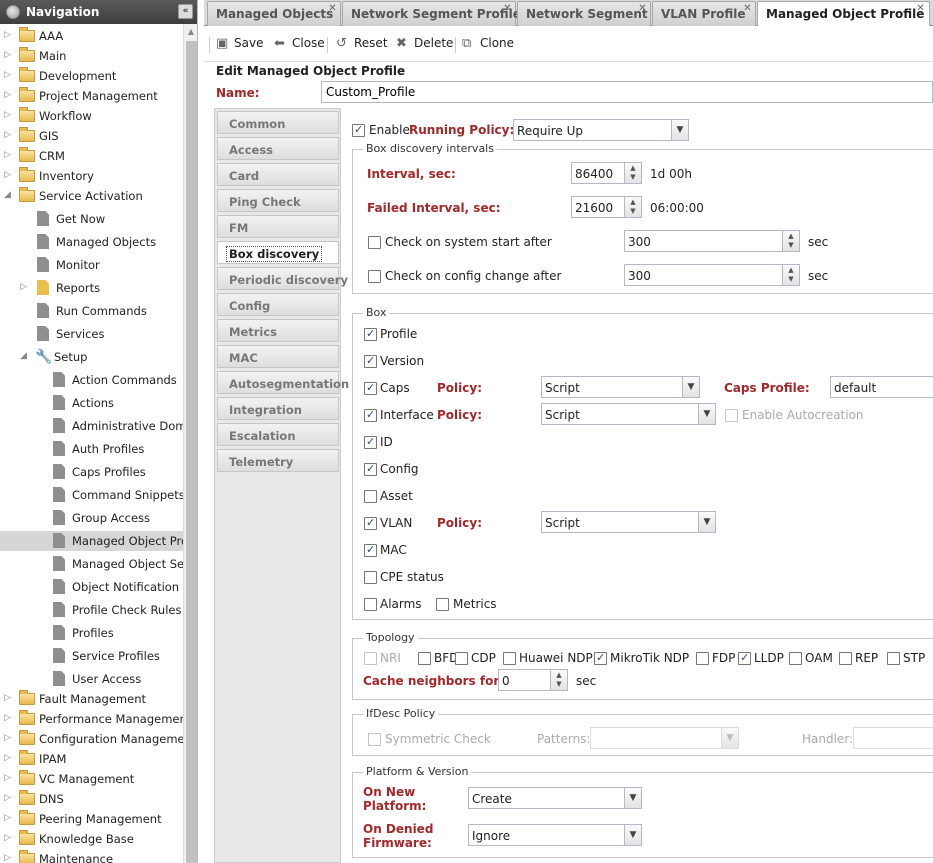 The height and width of the screenshot is (863, 933). I want to click on enable-checkbox, so click(358, 130).